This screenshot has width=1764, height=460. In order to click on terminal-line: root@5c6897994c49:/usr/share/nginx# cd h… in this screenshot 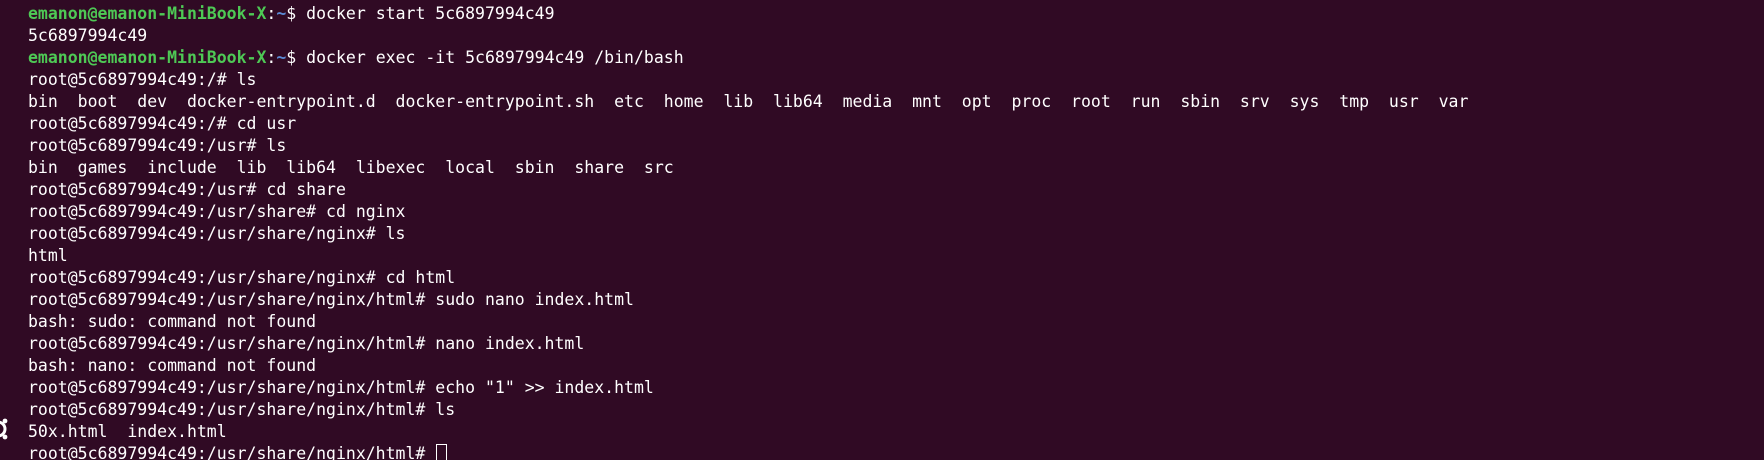, I will do `click(242, 277)`.